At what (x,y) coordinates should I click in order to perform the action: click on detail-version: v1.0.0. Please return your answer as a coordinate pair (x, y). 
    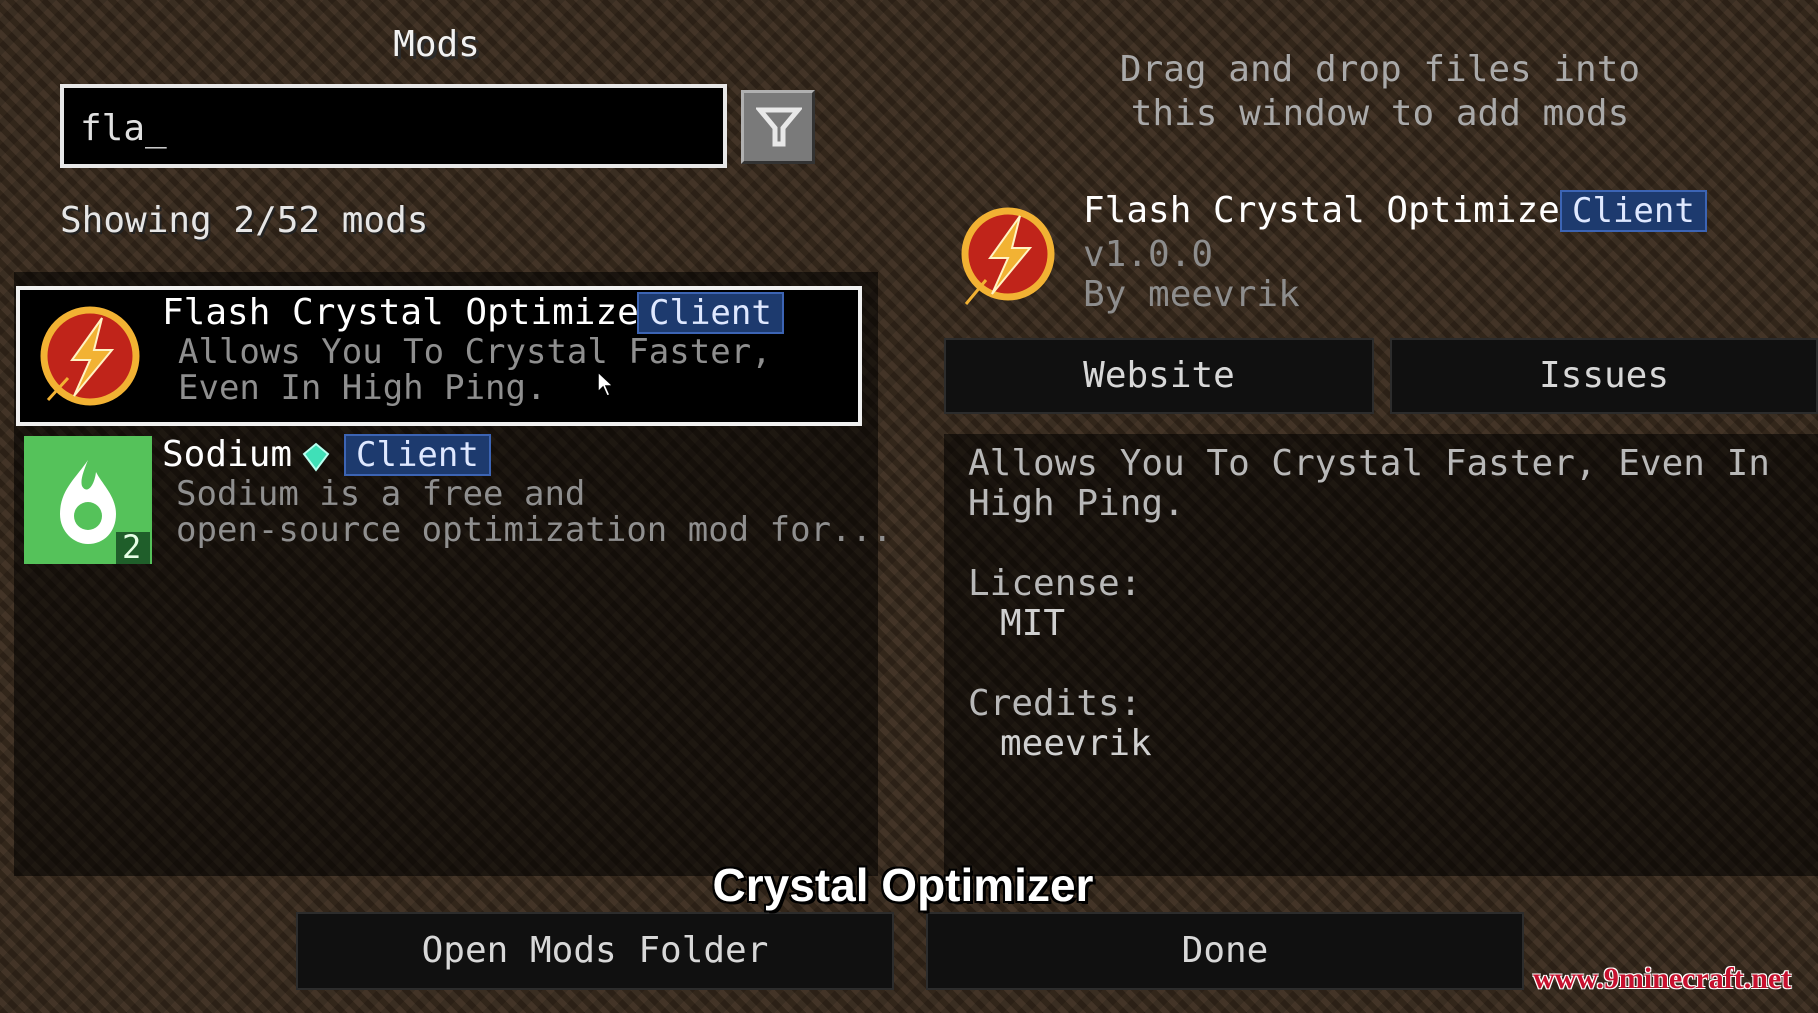
    Looking at the image, I should click on (1148, 254).